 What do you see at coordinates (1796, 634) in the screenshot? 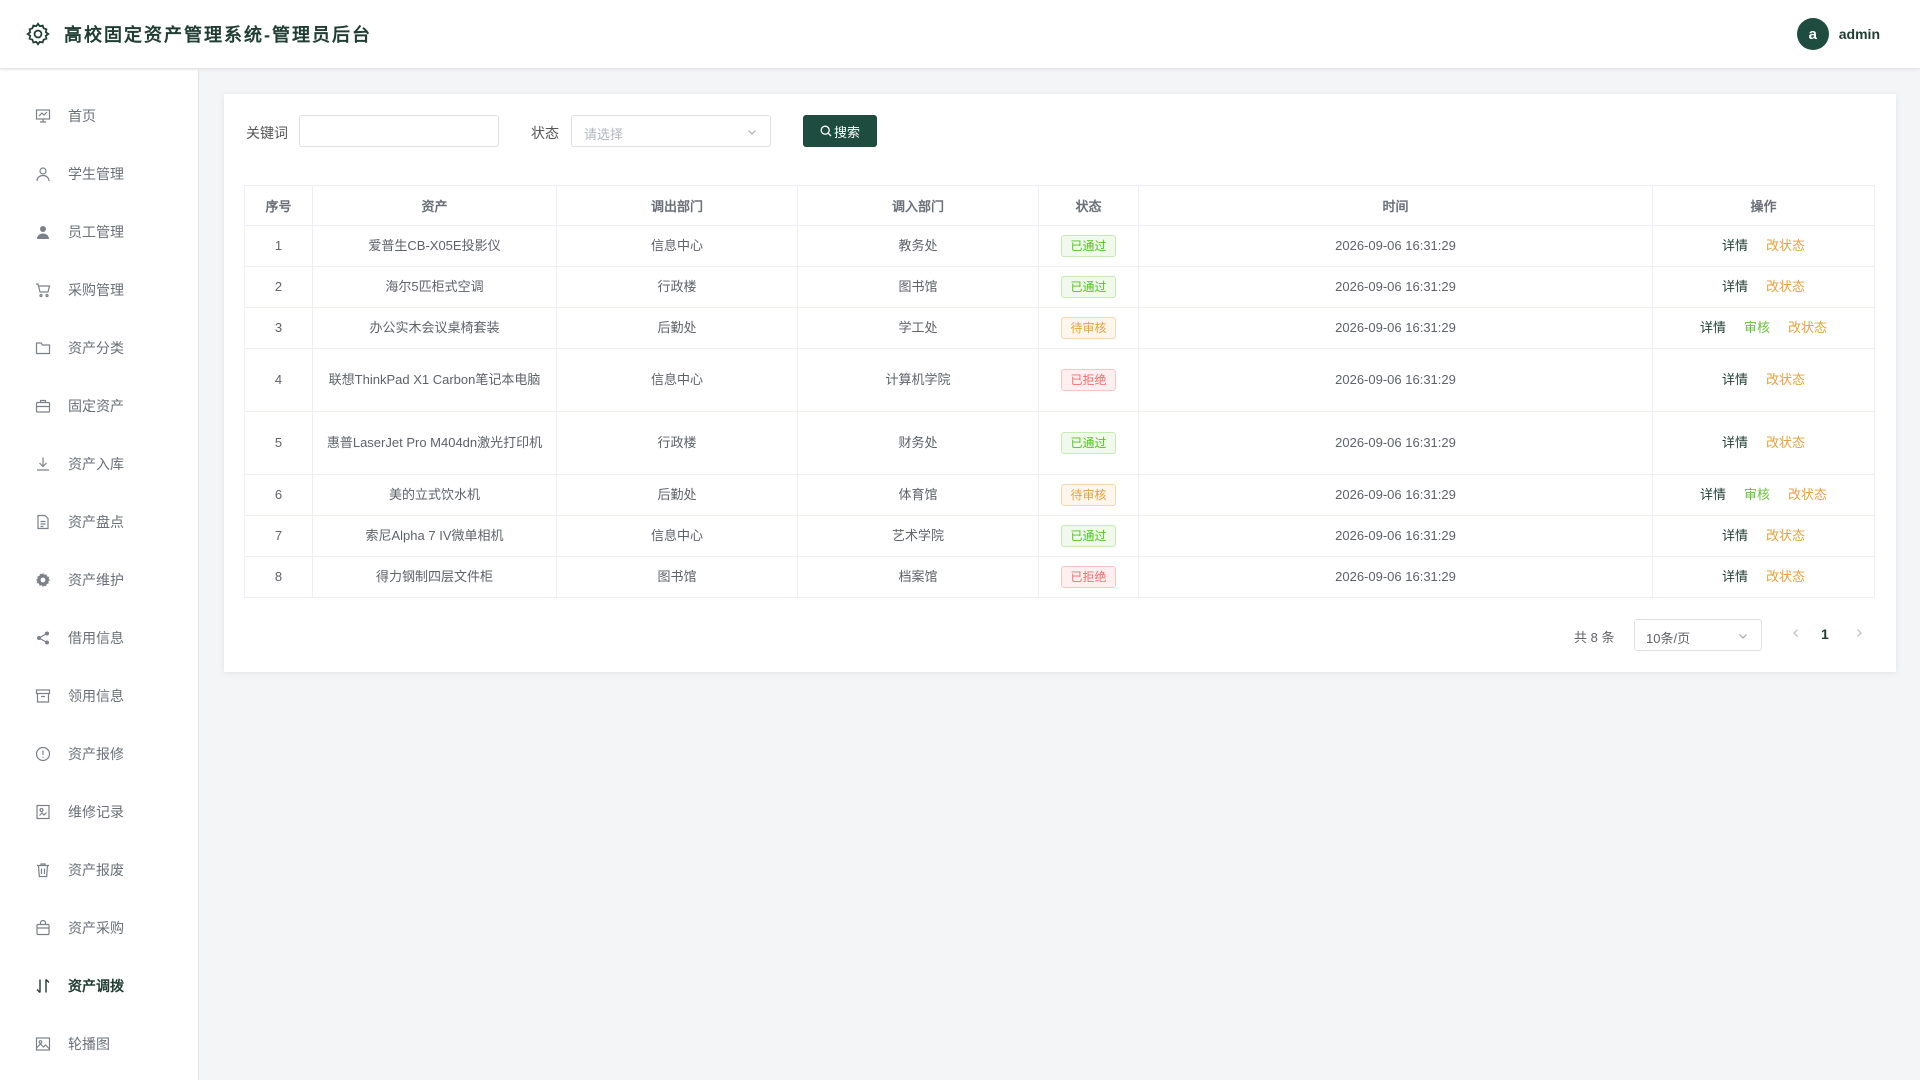
I see `prev-page-icon` at bounding box center [1796, 634].